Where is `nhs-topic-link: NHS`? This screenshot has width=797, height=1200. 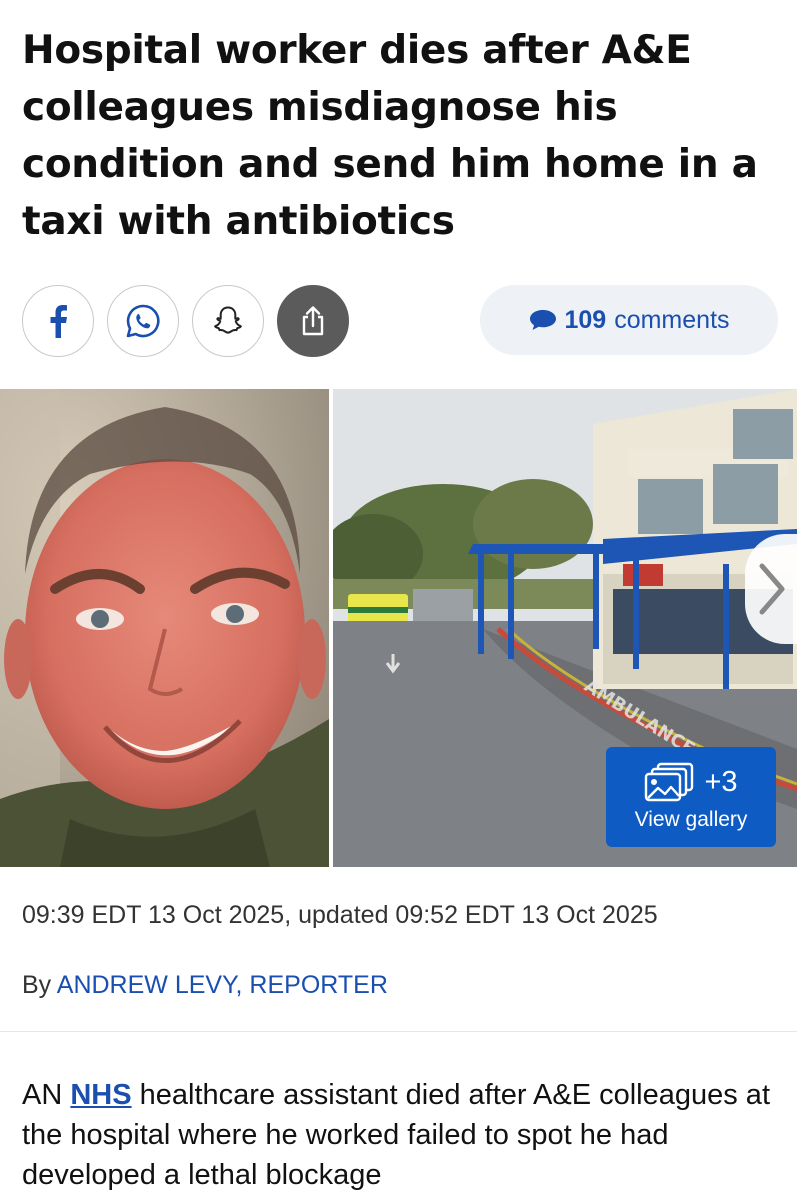
nhs-topic-link: NHS is located at coordinates (100, 1095).